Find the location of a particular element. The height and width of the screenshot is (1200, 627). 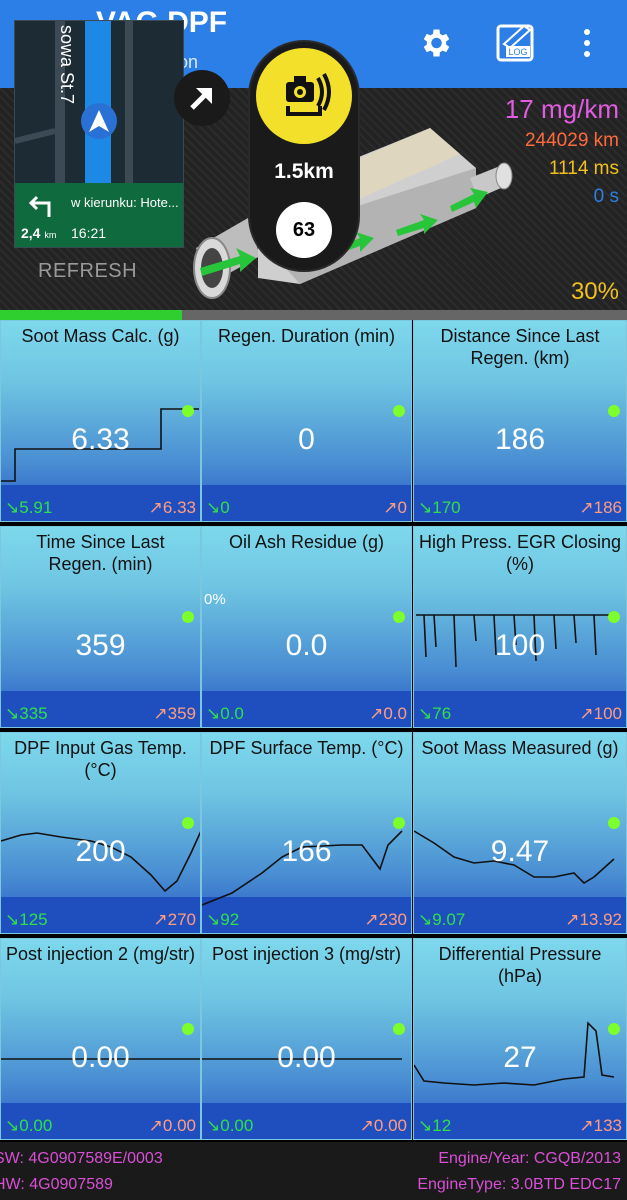

gauge-min: ↘12 is located at coordinates (435, 1125).